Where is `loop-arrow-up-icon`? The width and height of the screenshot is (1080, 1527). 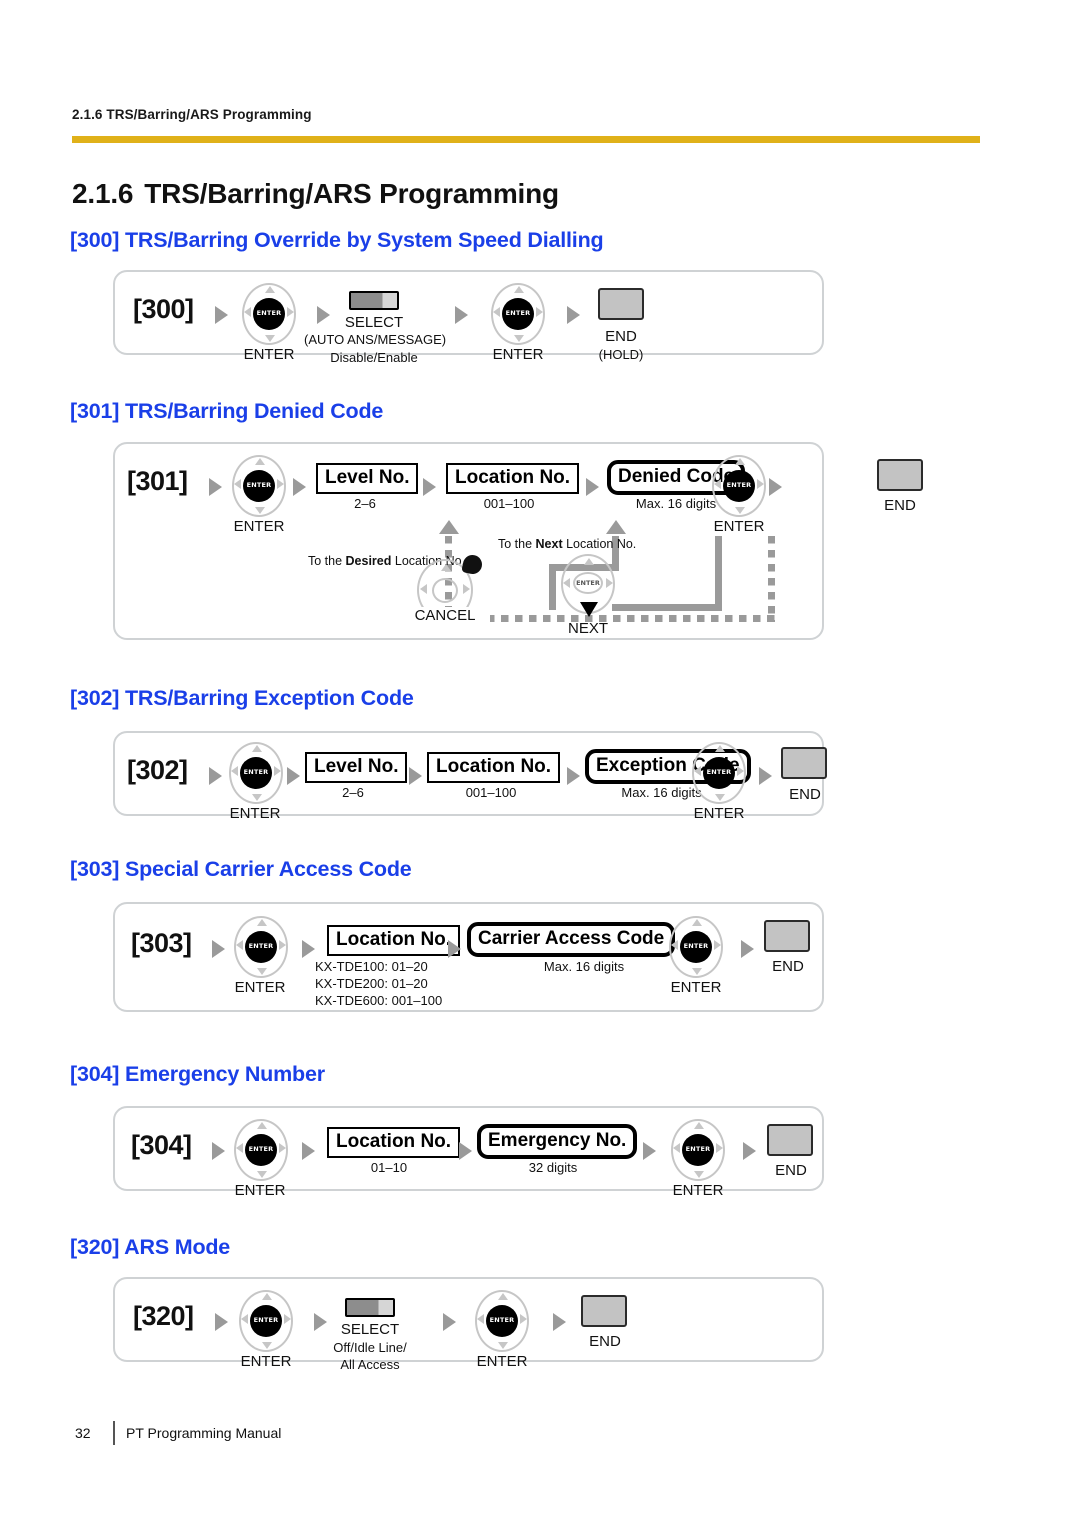
loop-arrow-up-icon is located at coordinates (449, 527).